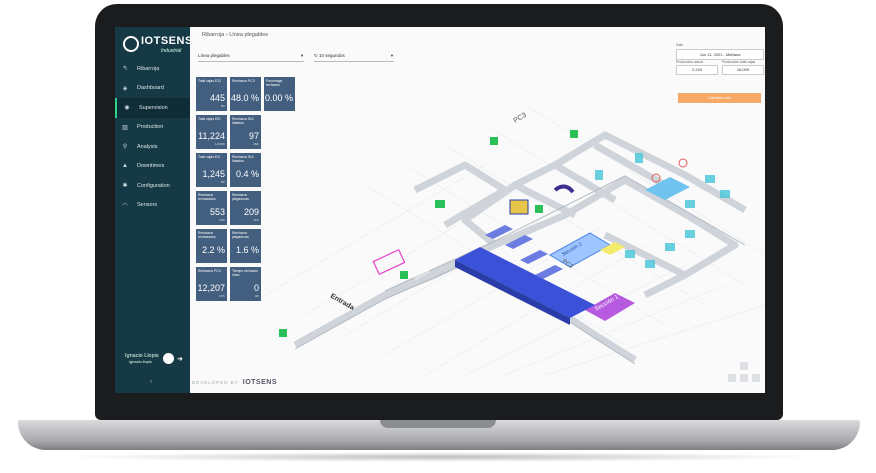  I want to click on logo: IOTSENS Industrial, so click(157, 46).